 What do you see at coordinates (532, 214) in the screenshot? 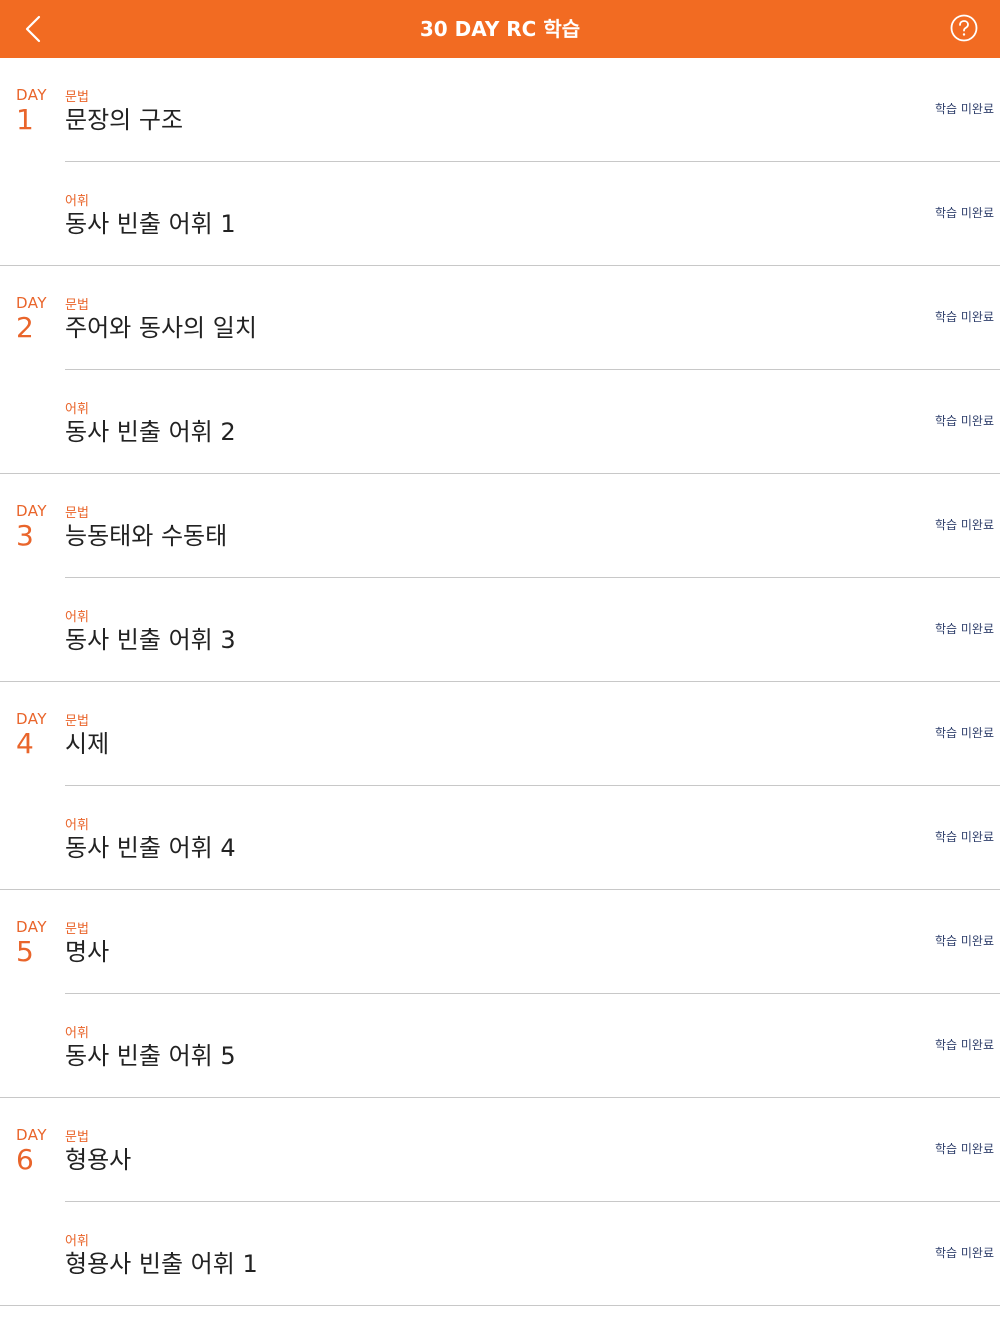
I see `lesson-row: 어휘 동사 빈출 어휘 1 학습 미완료` at bounding box center [532, 214].